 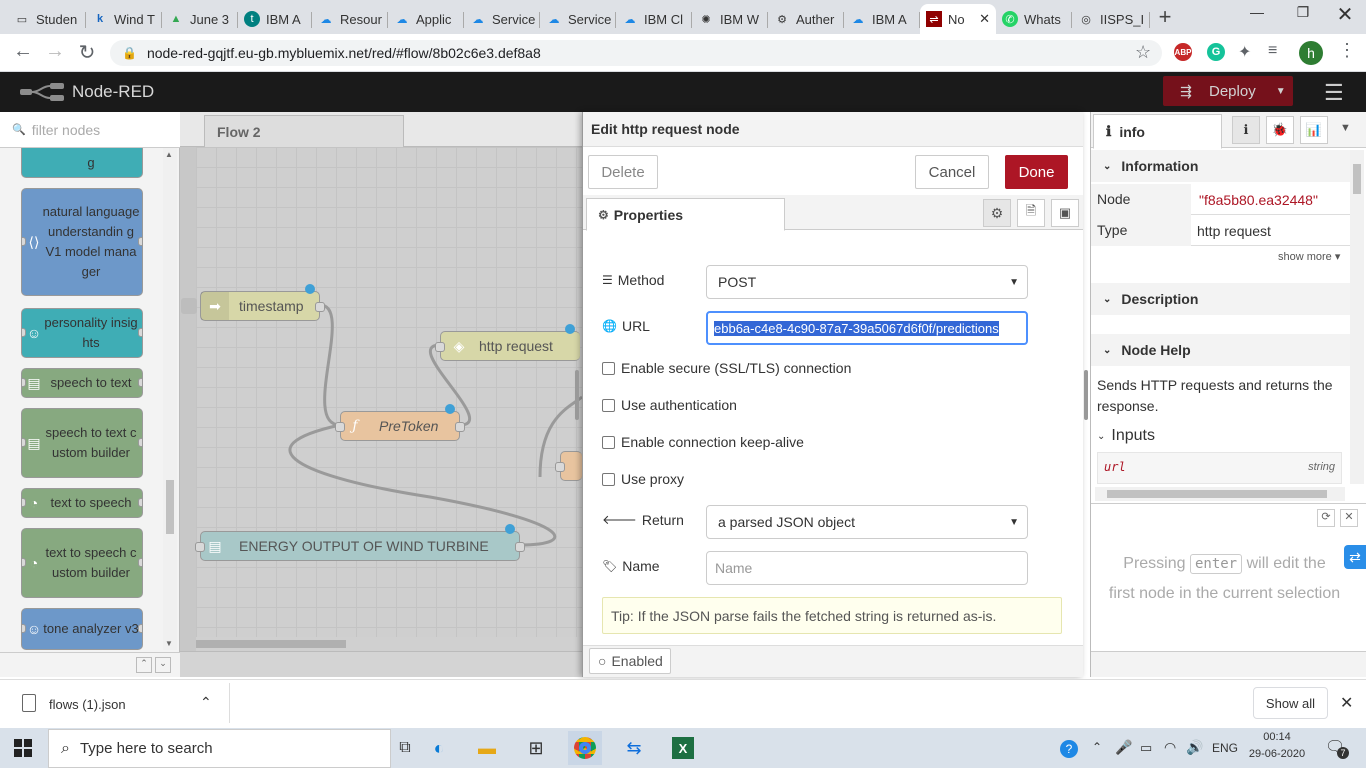 I want to click on flow-node-partial, so click(x=568, y=466).